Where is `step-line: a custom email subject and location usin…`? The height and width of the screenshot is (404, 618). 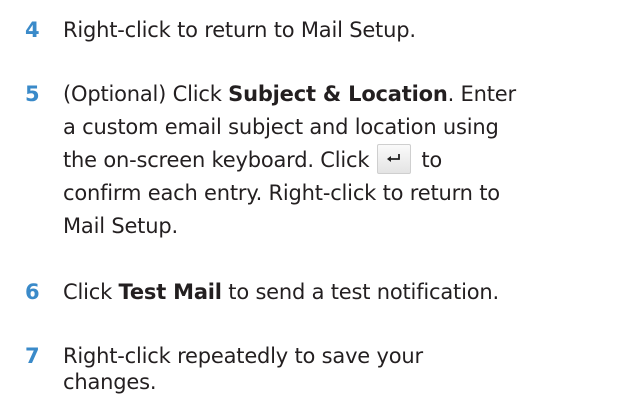
step-line: a custom email subject and location usin… is located at coordinates (281, 127).